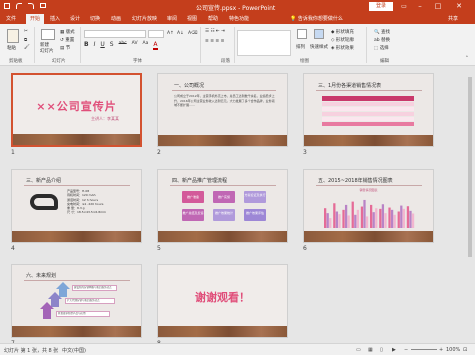 The height and width of the screenshot is (355, 475). Describe the element at coordinates (192, 18) in the screenshot. I see `tab-view: 视图` at that location.